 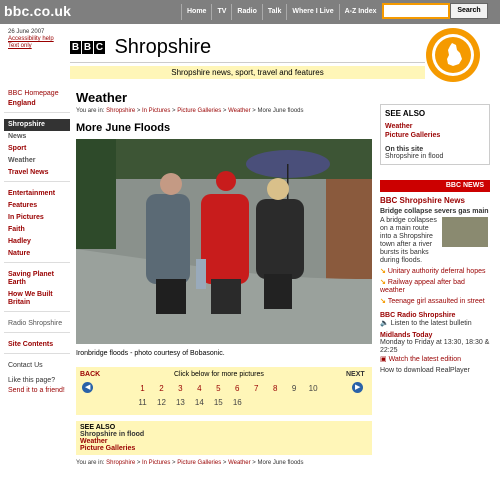 What do you see at coordinates (199, 402) in the screenshot?
I see `page-link-14: 14` at bounding box center [199, 402].